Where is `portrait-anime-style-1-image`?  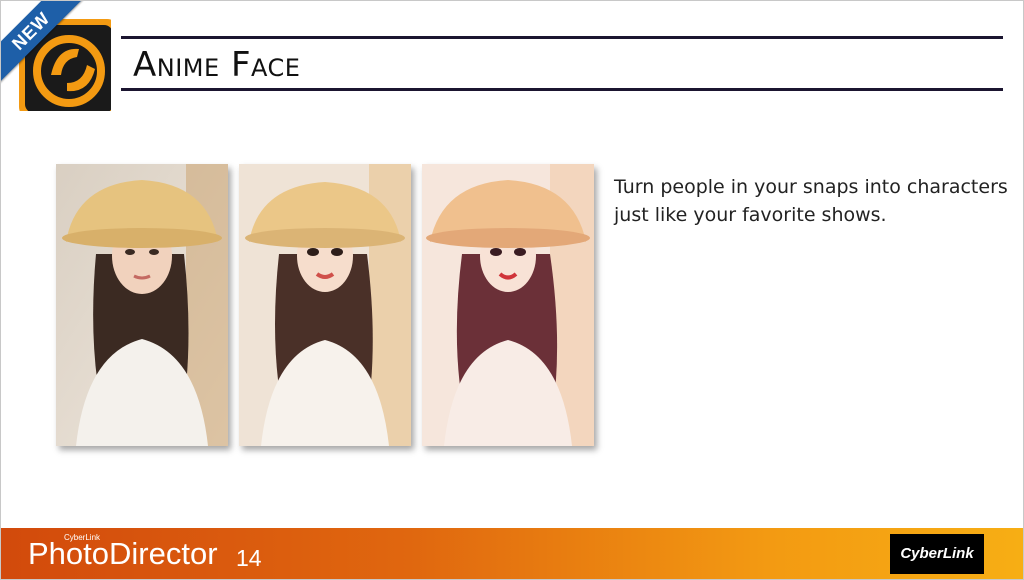
portrait-anime-style-1-image is located at coordinates (325, 305).